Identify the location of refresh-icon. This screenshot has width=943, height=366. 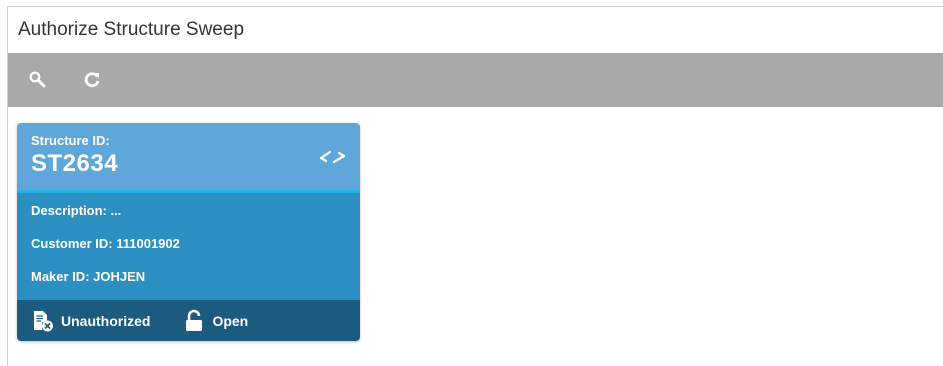
(92, 80).